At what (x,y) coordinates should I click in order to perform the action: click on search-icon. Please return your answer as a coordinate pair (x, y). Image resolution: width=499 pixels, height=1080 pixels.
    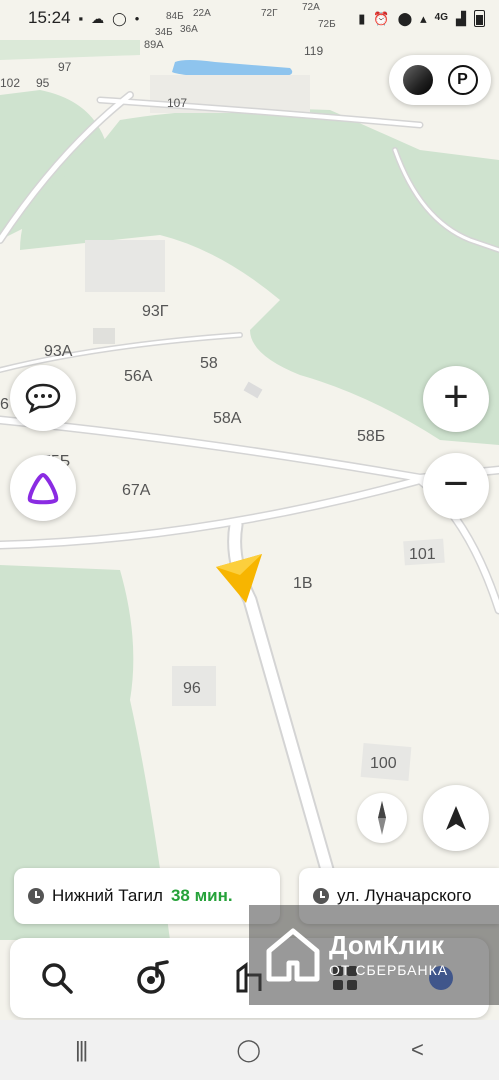
    Looking at the image, I should click on (57, 978).